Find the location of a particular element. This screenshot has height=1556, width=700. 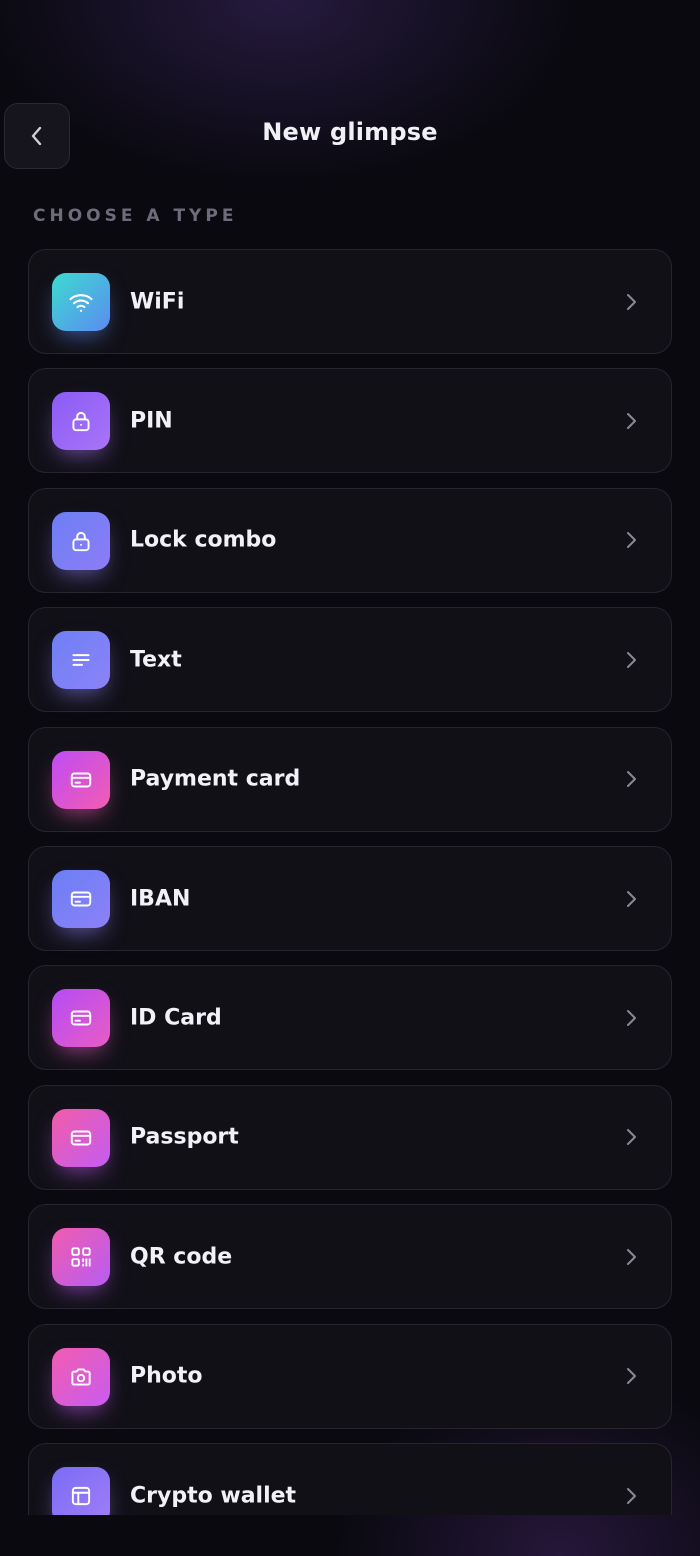

qr-icon is located at coordinates (81, 1257).